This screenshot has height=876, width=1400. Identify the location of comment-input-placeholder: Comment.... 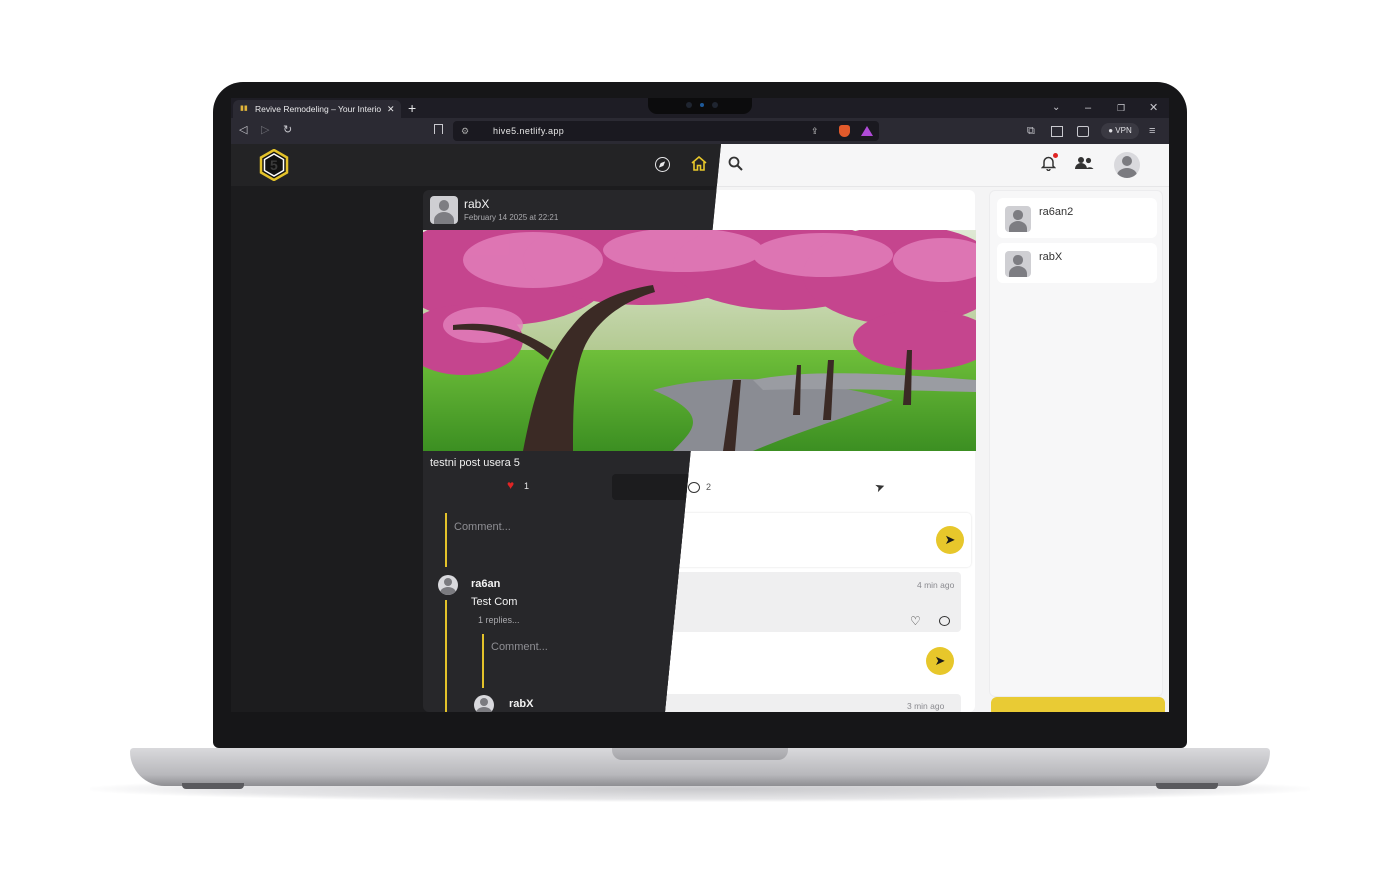
(482, 527).